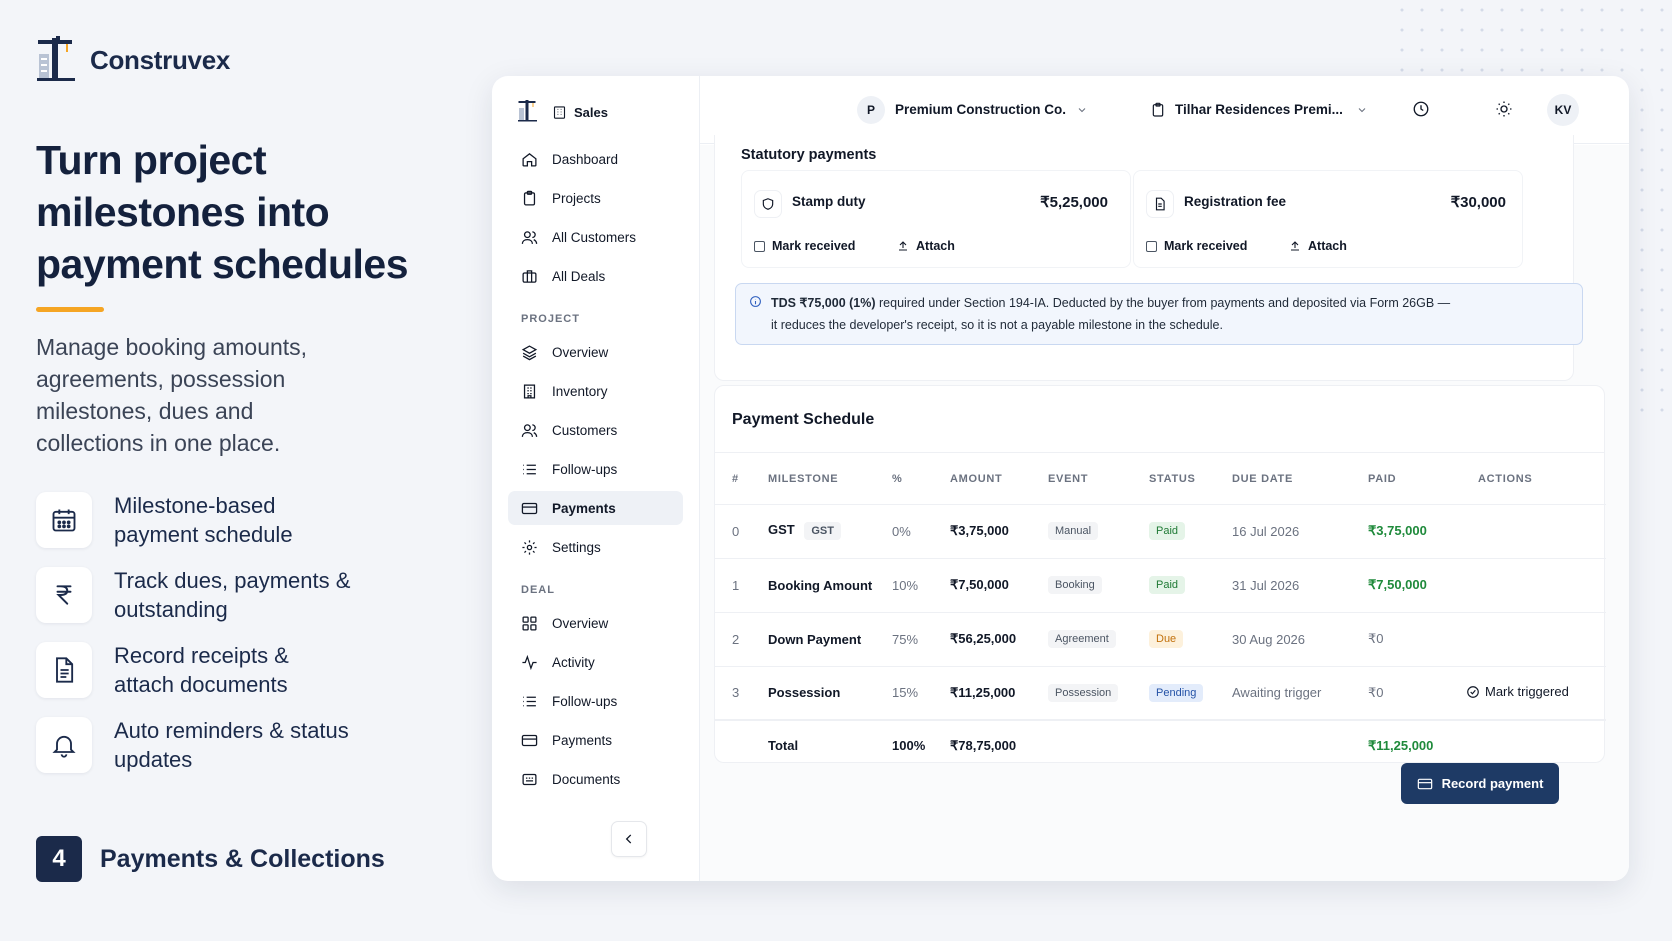  Describe the element at coordinates (1300, 531) in the screenshot. I see `due-date-cell: 16 Jul 2026` at that location.